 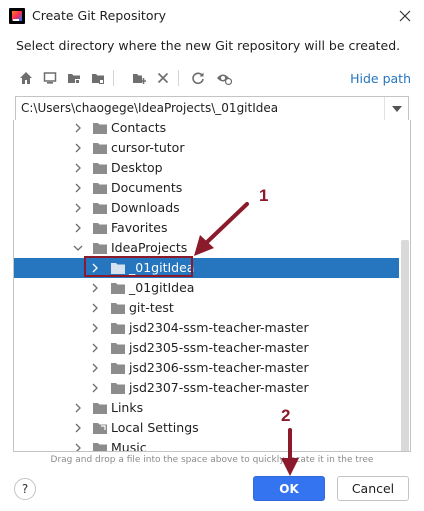 I want to click on module-folder-button, so click(x=98, y=78).